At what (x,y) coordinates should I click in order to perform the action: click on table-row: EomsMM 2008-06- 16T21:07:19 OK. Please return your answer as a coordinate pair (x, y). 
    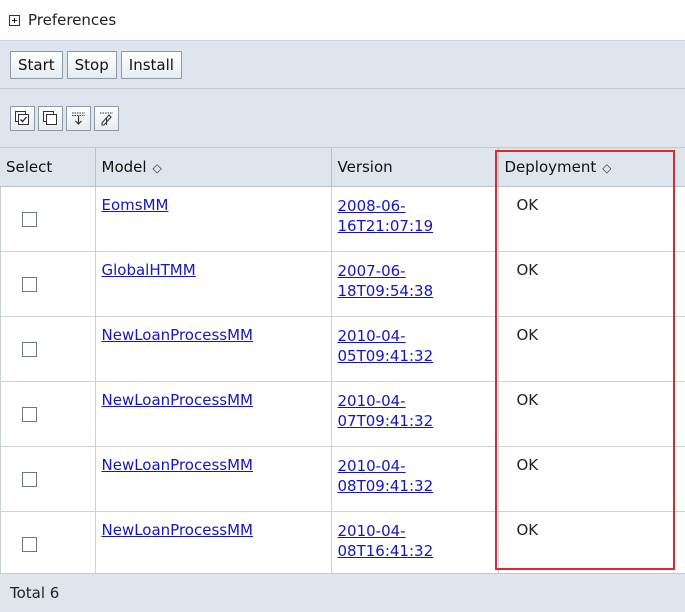
    Looking at the image, I should click on (342, 219).